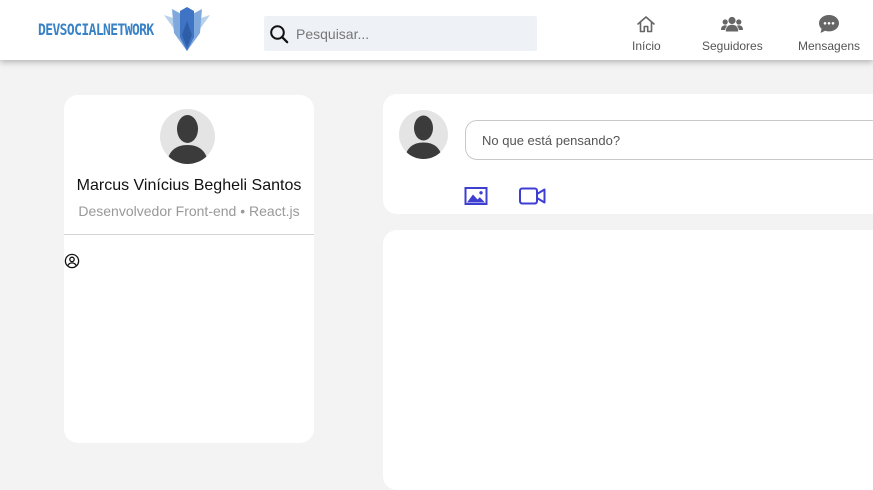 This screenshot has height=490, width=873. I want to click on nav-home: Início, so click(646, 33).